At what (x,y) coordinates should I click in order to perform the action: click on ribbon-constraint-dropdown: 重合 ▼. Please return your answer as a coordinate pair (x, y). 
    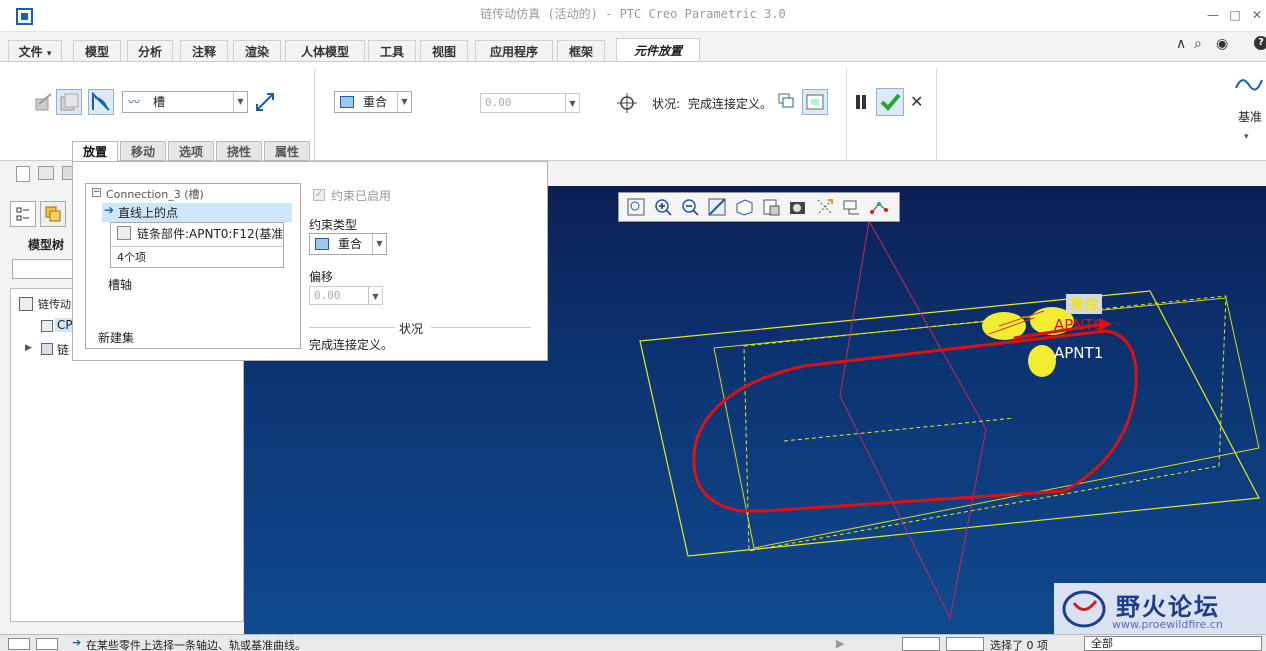
    Looking at the image, I should click on (373, 102).